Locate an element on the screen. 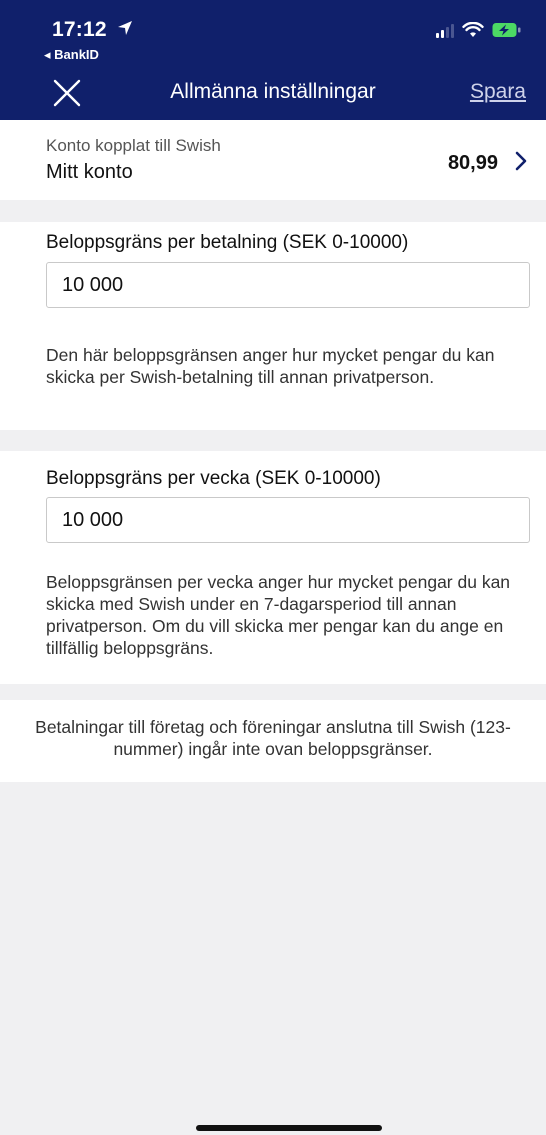 This screenshot has width=546, height=1135. per-week-label: Beloppsgräns per vecka (SEK 0-10000) is located at coordinates (213, 478).